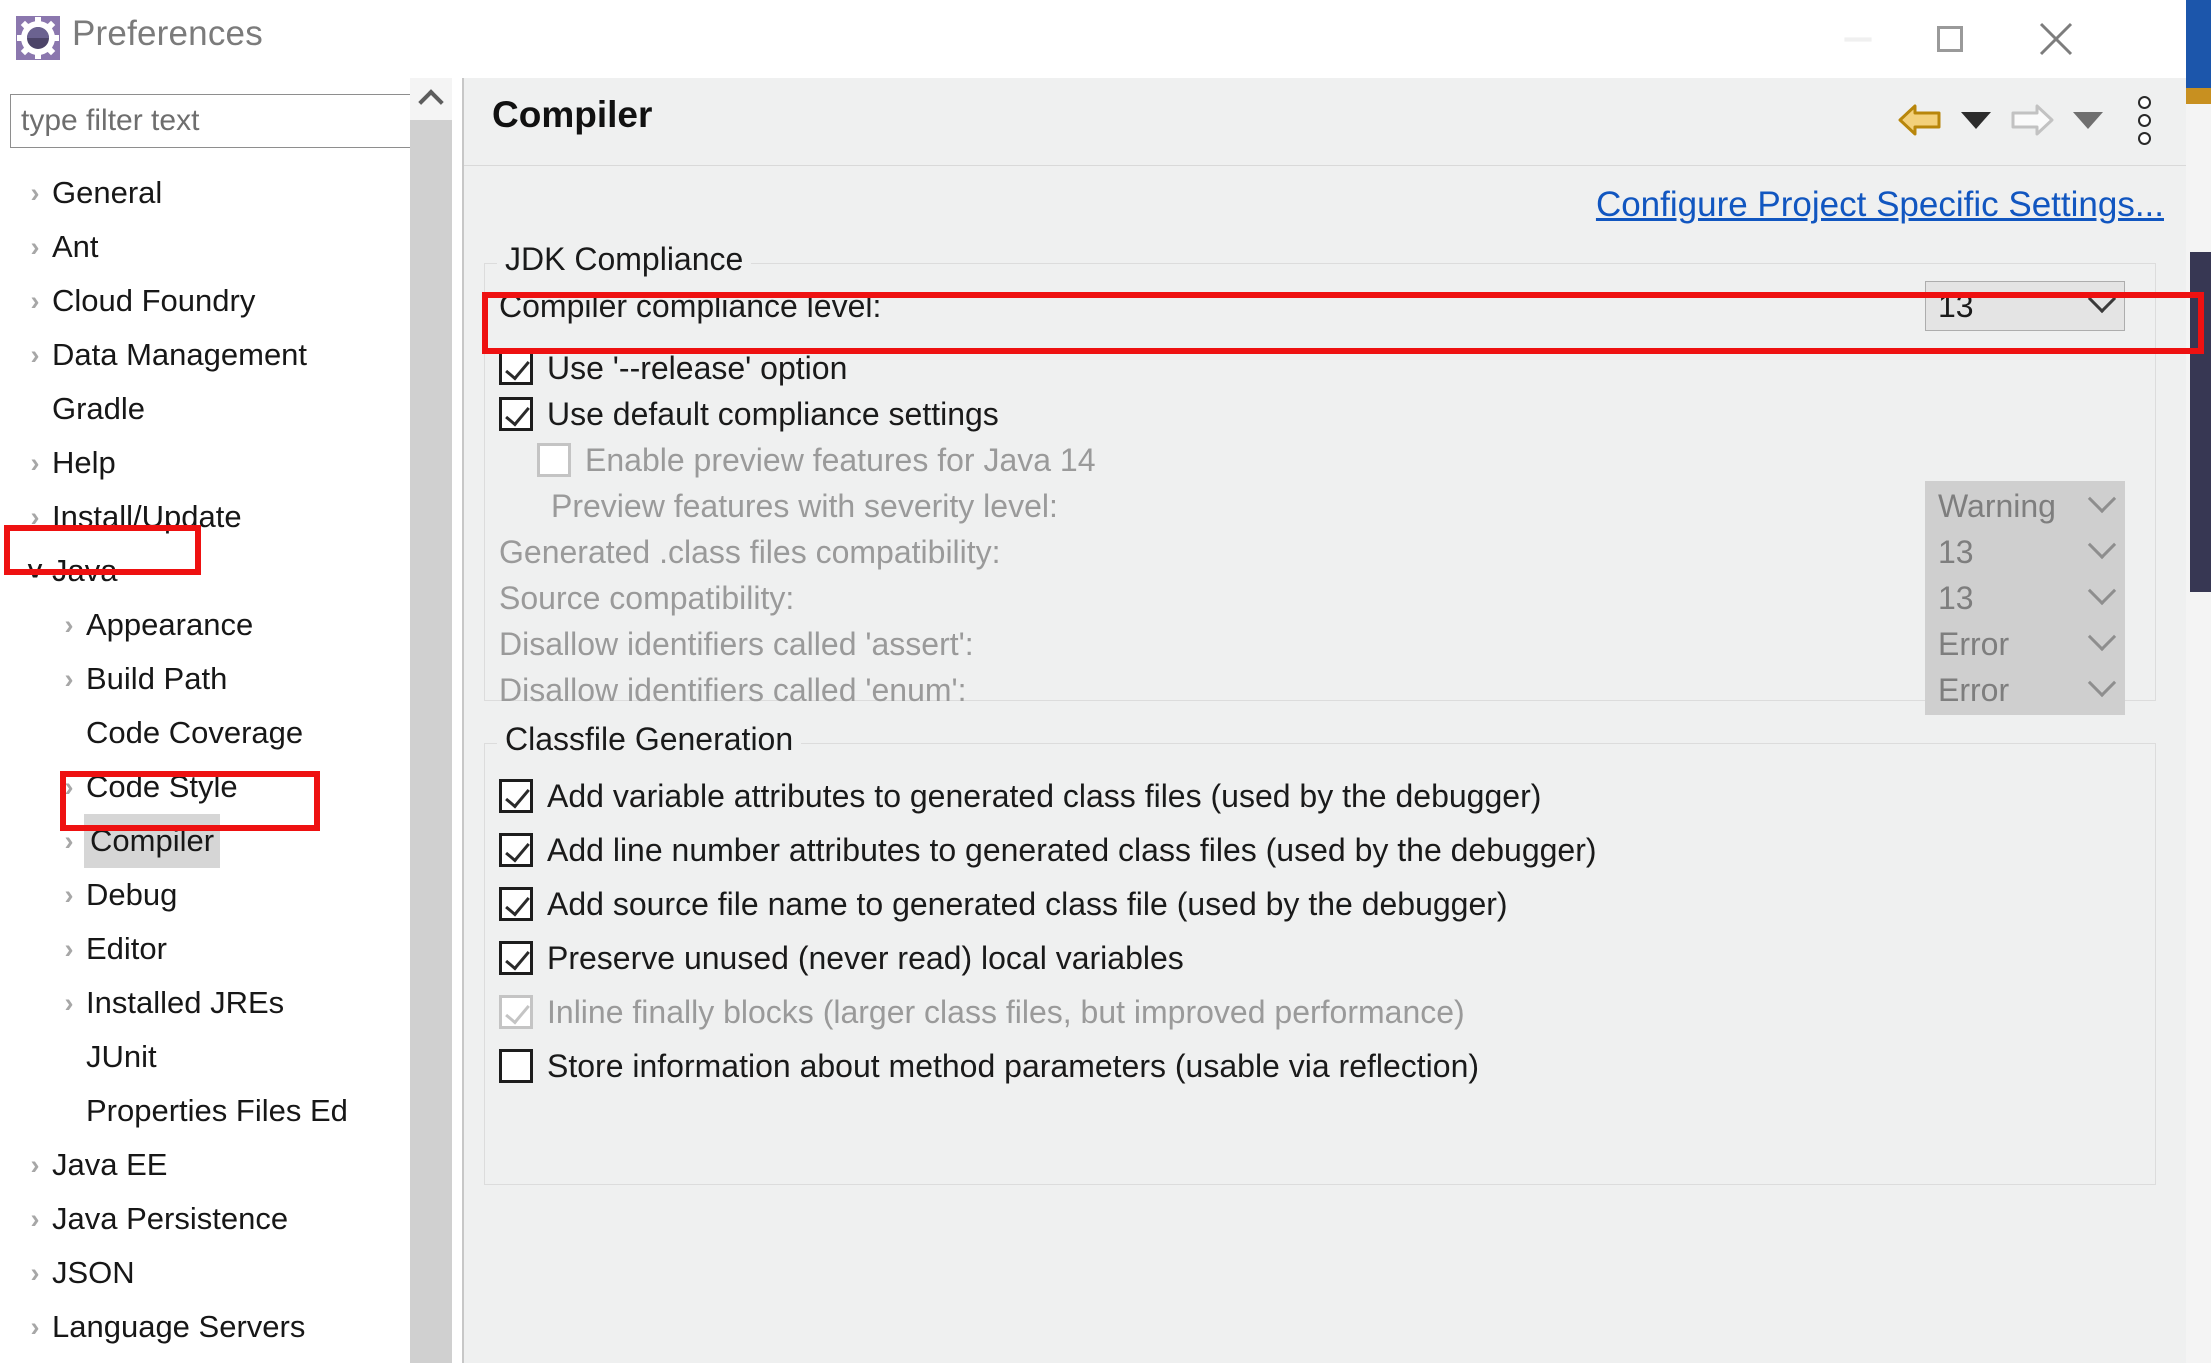 The image size is (2211, 1363). What do you see at coordinates (1956, 597) in the screenshot?
I see `jdk-combo-value: 13` at bounding box center [1956, 597].